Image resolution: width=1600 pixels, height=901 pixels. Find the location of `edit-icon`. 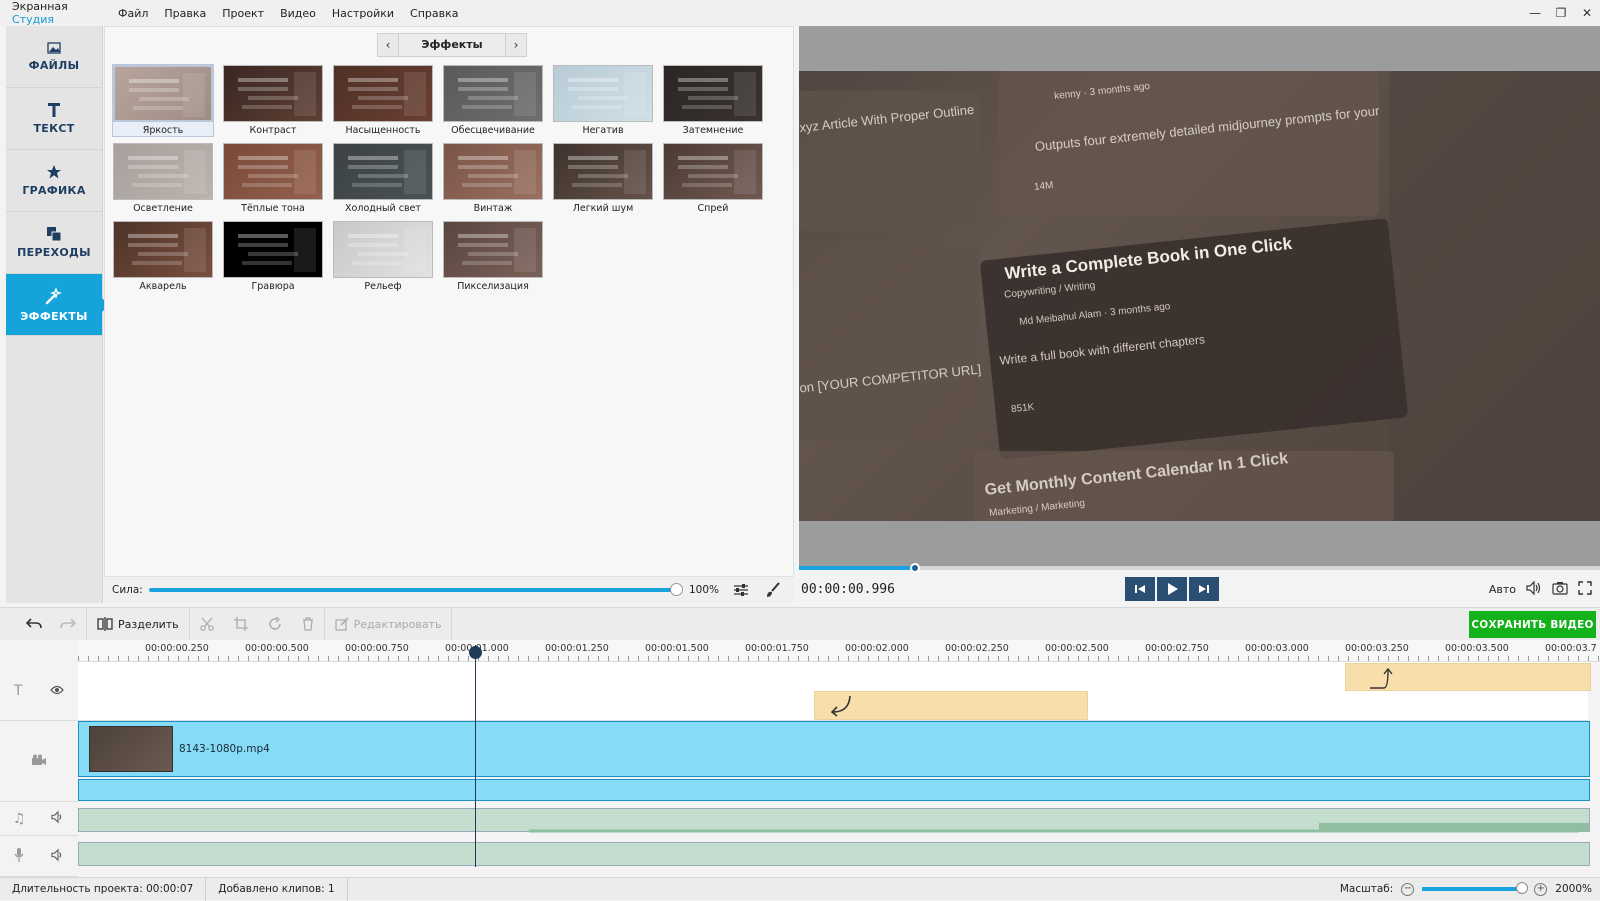

edit-icon is located at coordinates (342, 624).